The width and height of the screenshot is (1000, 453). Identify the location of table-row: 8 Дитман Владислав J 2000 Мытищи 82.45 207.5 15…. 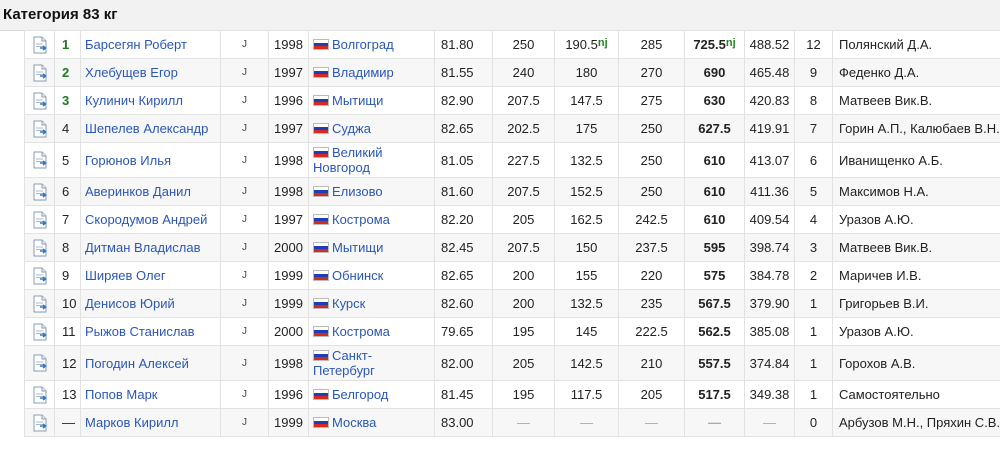
(512, 247).